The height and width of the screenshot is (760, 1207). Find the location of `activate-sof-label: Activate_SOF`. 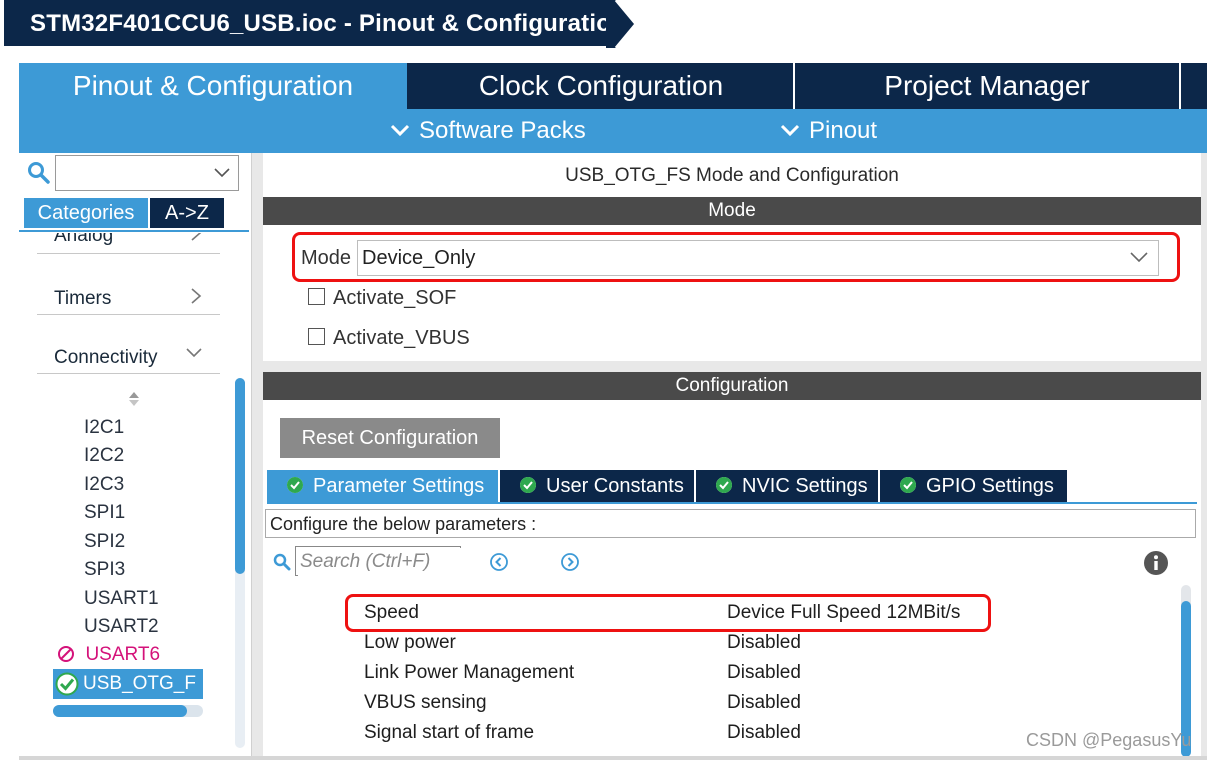

activate-sof-label: Activate_SOF is located at coordinates (395, 298).